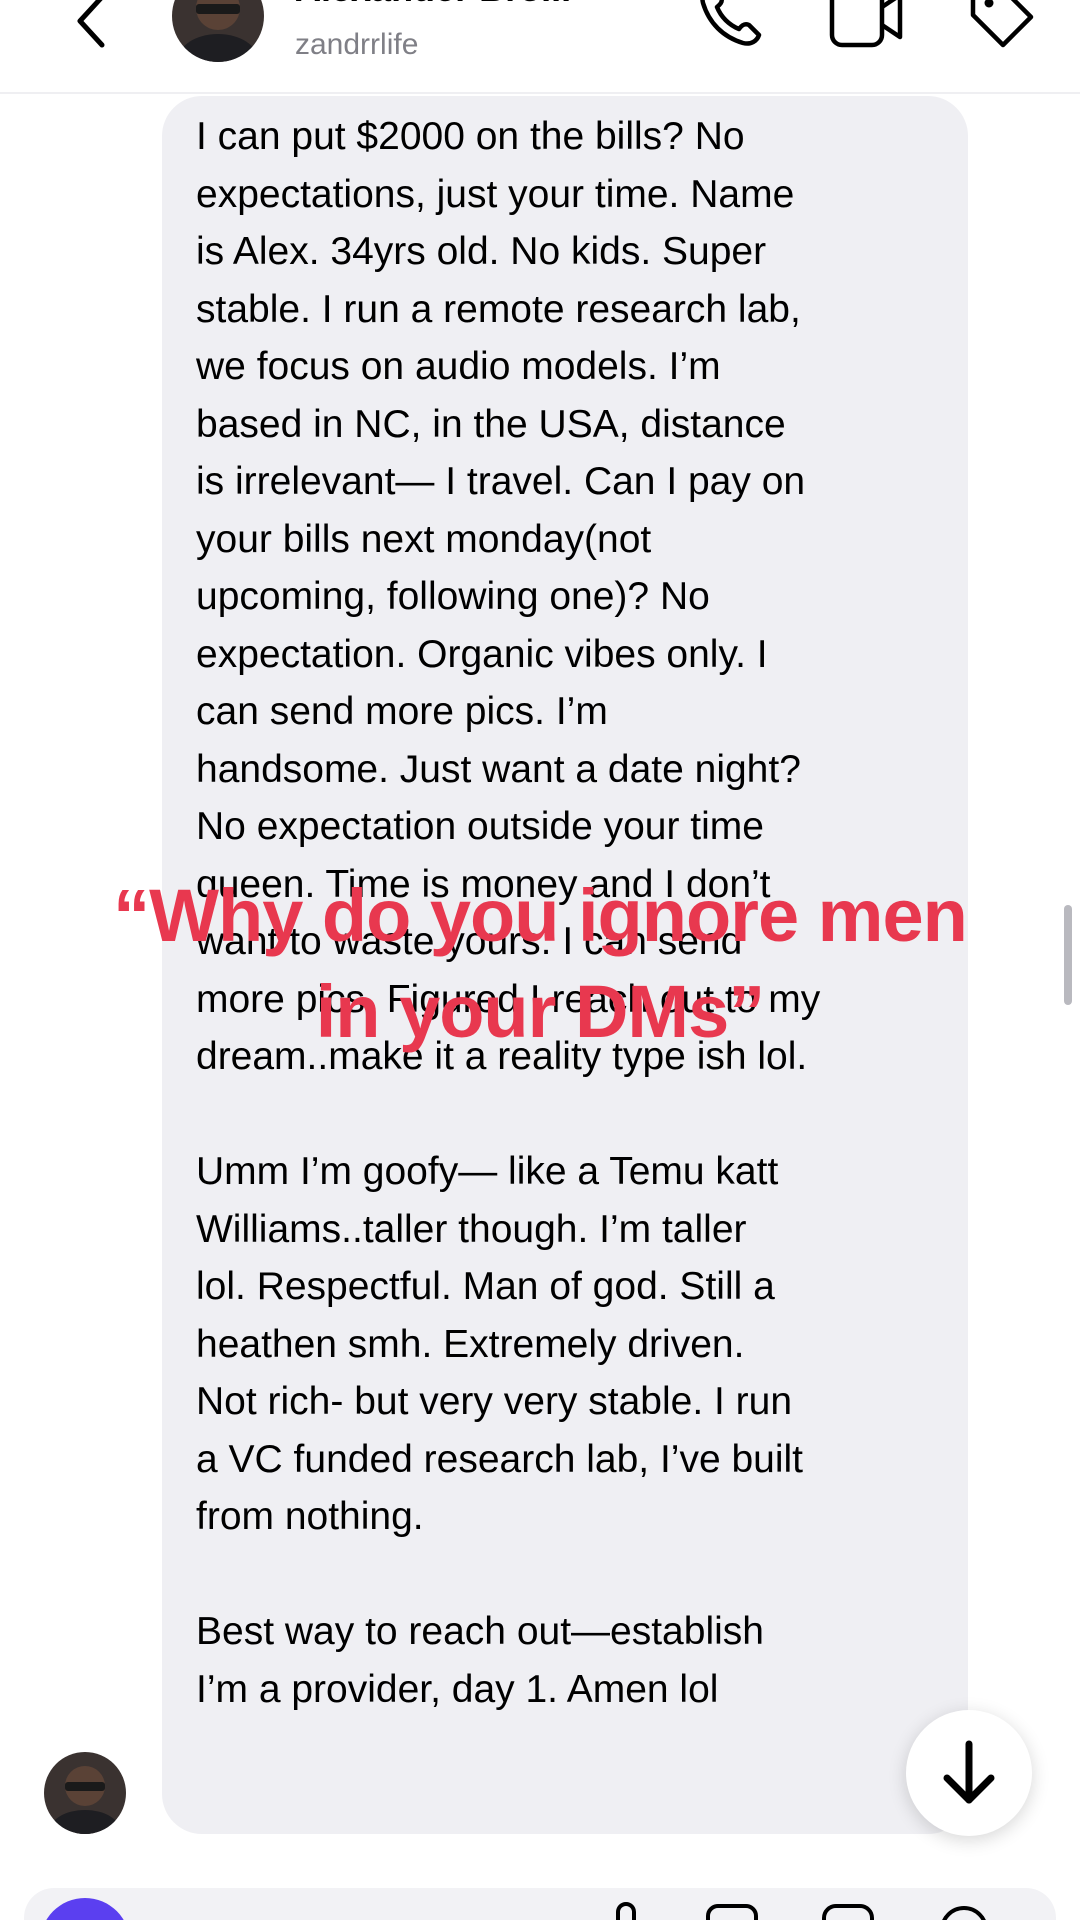 The image size is (1080, 1920). I want to click on phone-icon, so click(731, 23).